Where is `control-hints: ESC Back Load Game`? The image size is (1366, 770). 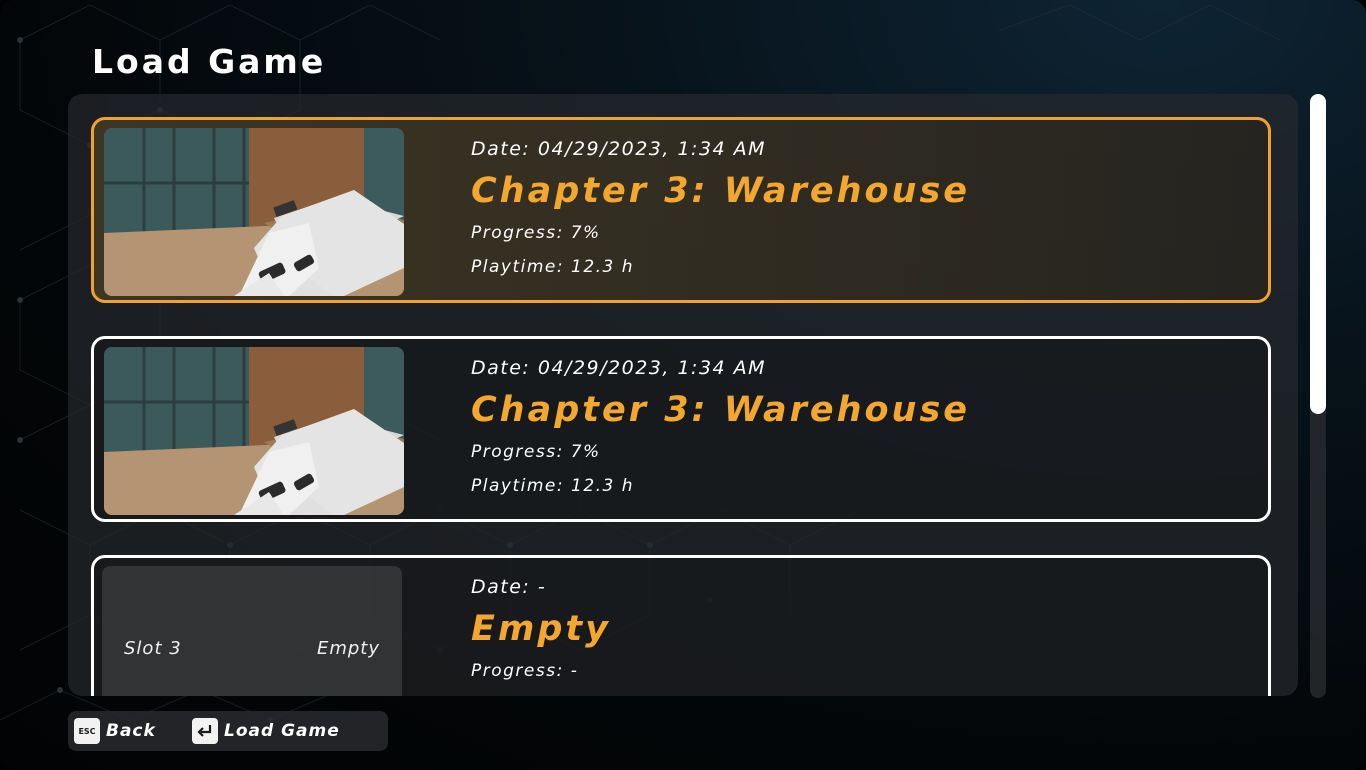
control-hints: ESC Back Load Game is located at coordinates (228, 731).